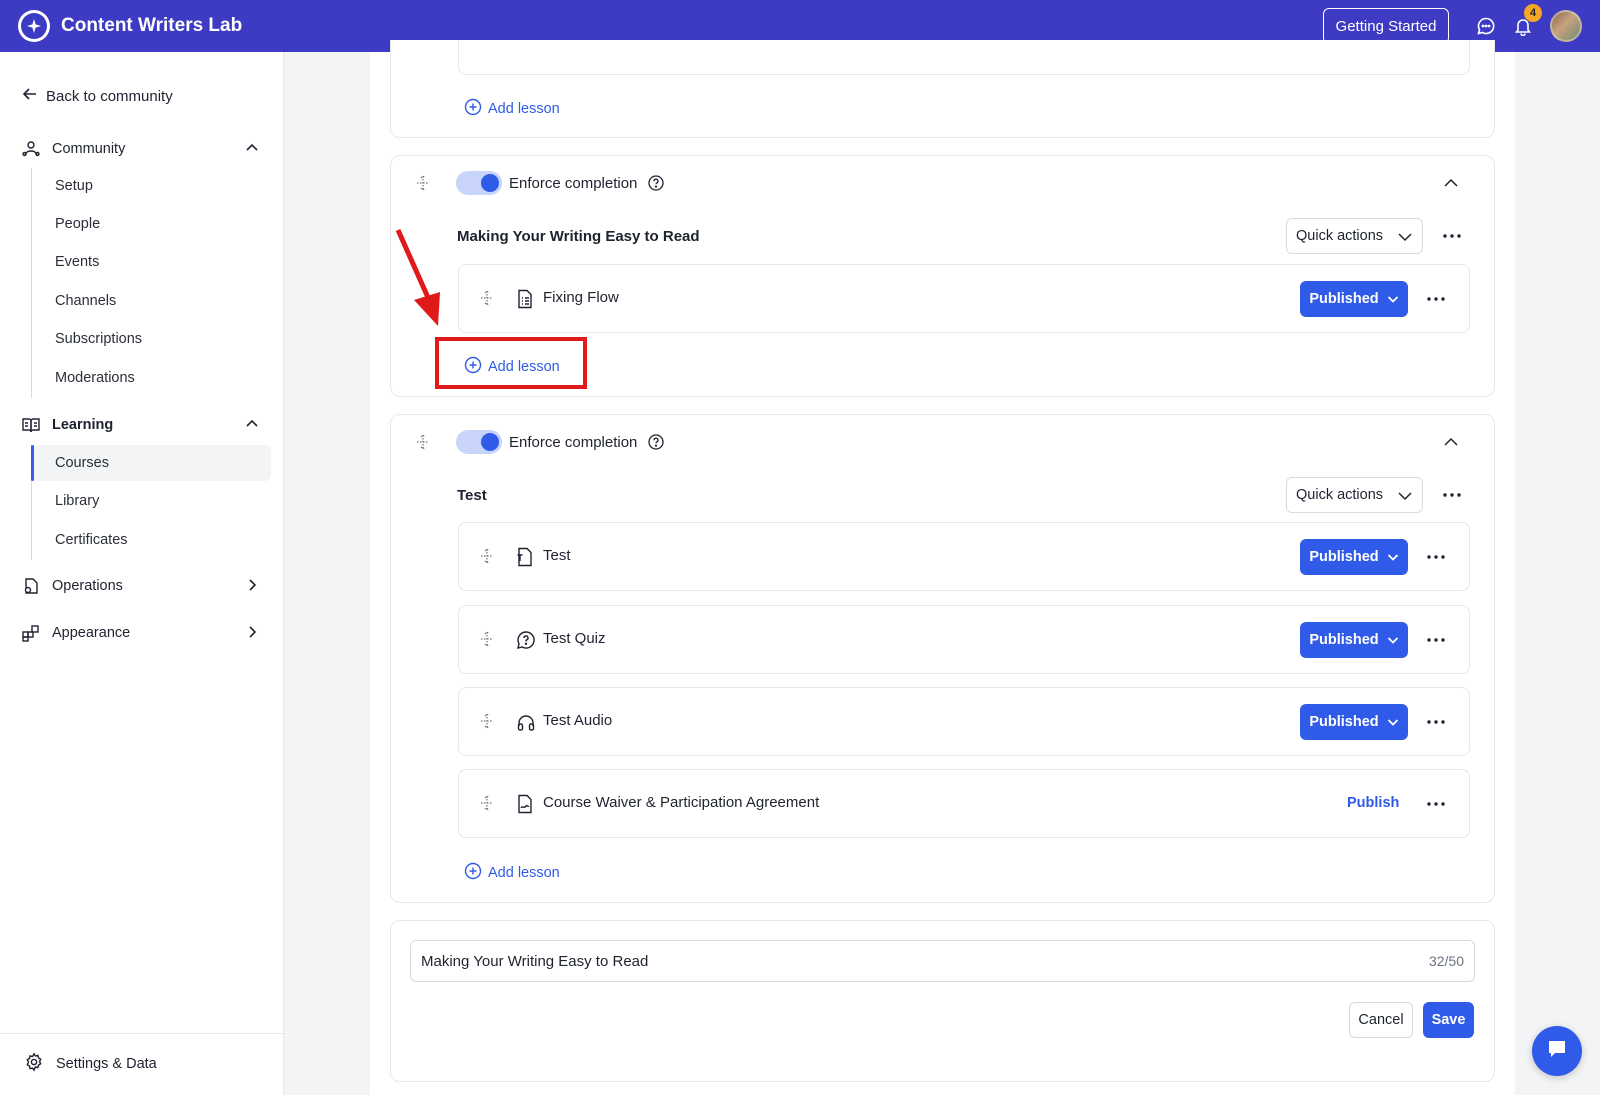 The width and height of the screenshot is (1600, 1095). I want to click on sidebar-item-channels: Channels, so click(152, 301).